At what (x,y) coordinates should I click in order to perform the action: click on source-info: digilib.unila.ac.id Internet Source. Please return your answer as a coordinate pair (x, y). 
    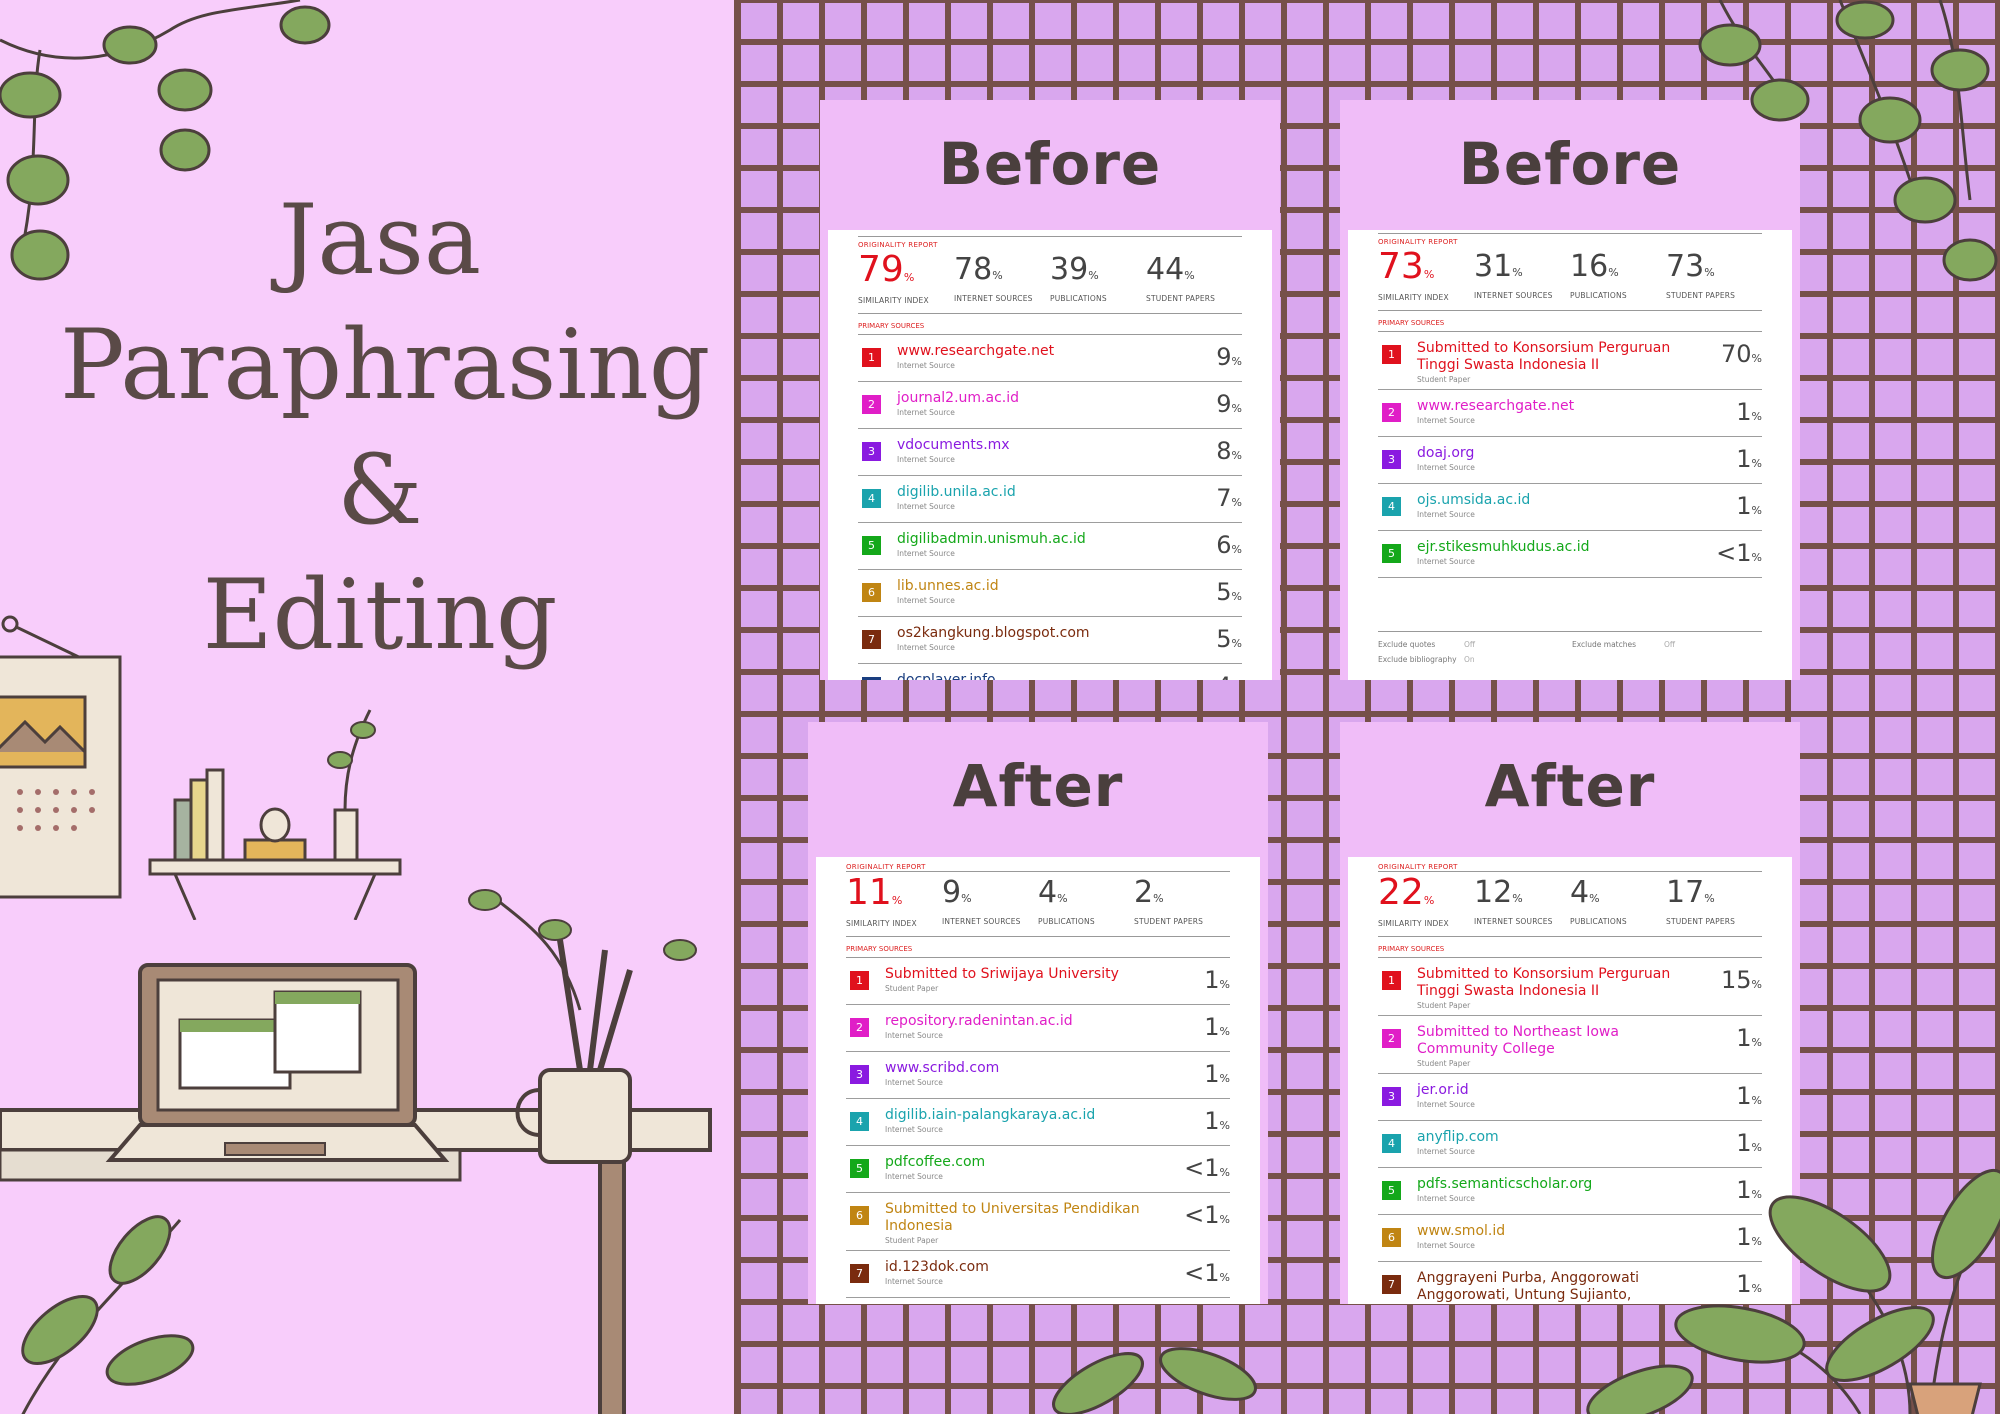
    Looking at the image, I should click on (1034, 497).